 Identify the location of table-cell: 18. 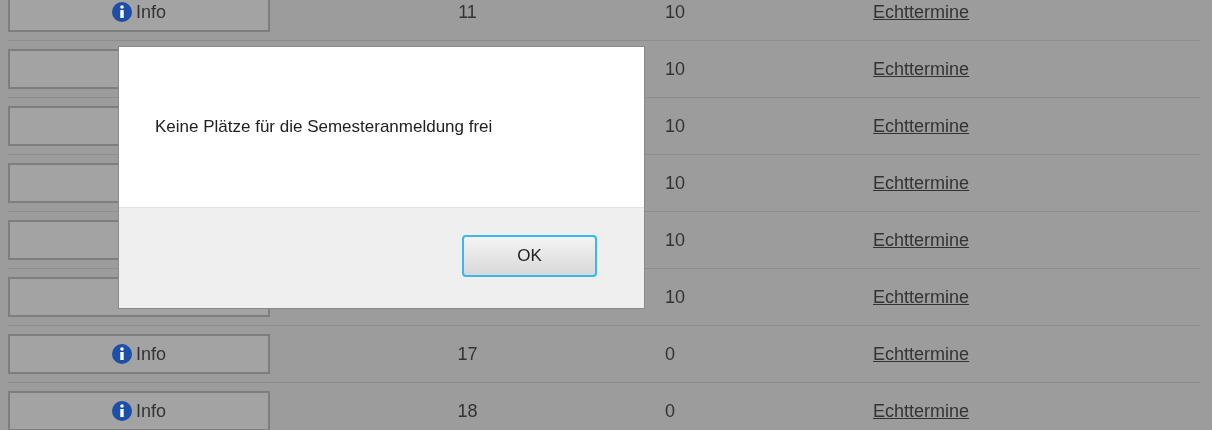
(467, 410).